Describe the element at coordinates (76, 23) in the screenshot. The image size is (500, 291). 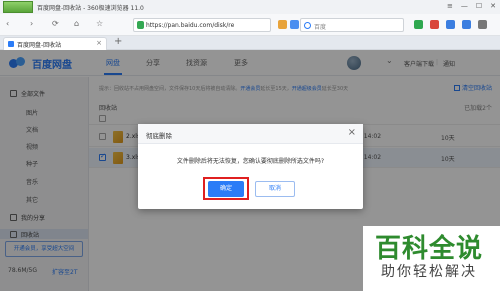
I see `home-icon: ⌂` at that location.